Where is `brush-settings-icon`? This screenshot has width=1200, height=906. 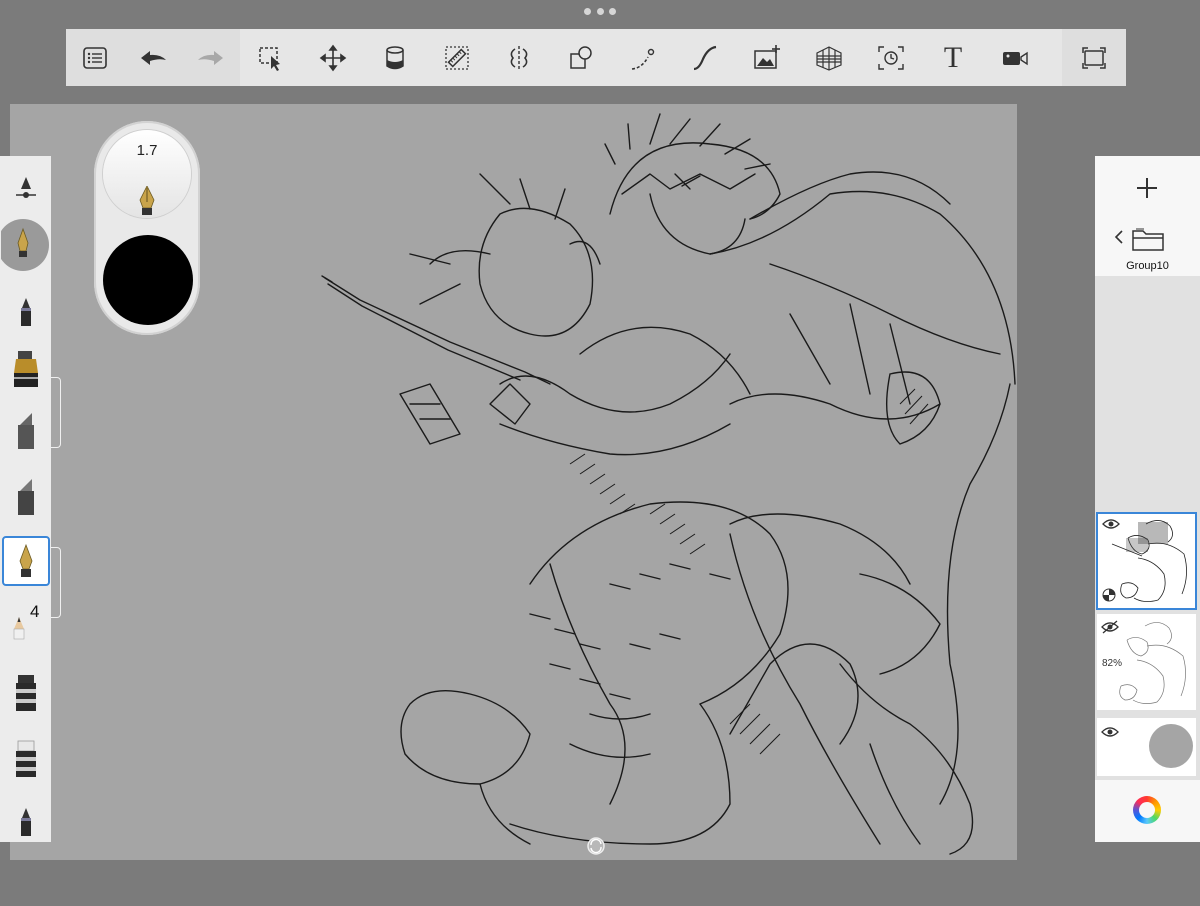
brush-settings-icon is located at coordinates (25, 188).